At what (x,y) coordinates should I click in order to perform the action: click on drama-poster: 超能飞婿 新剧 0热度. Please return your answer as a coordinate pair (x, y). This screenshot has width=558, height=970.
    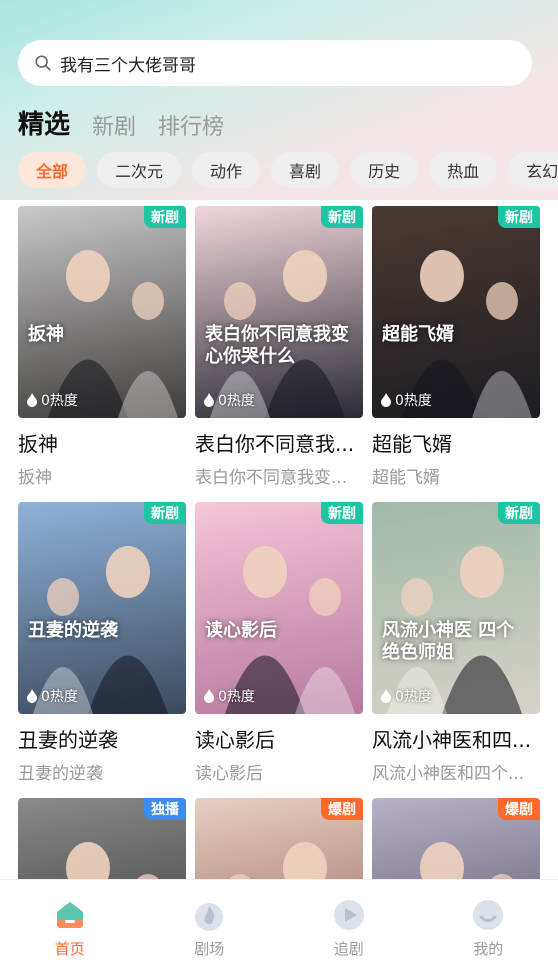
    Looking at the image, I should click on (456, 312).